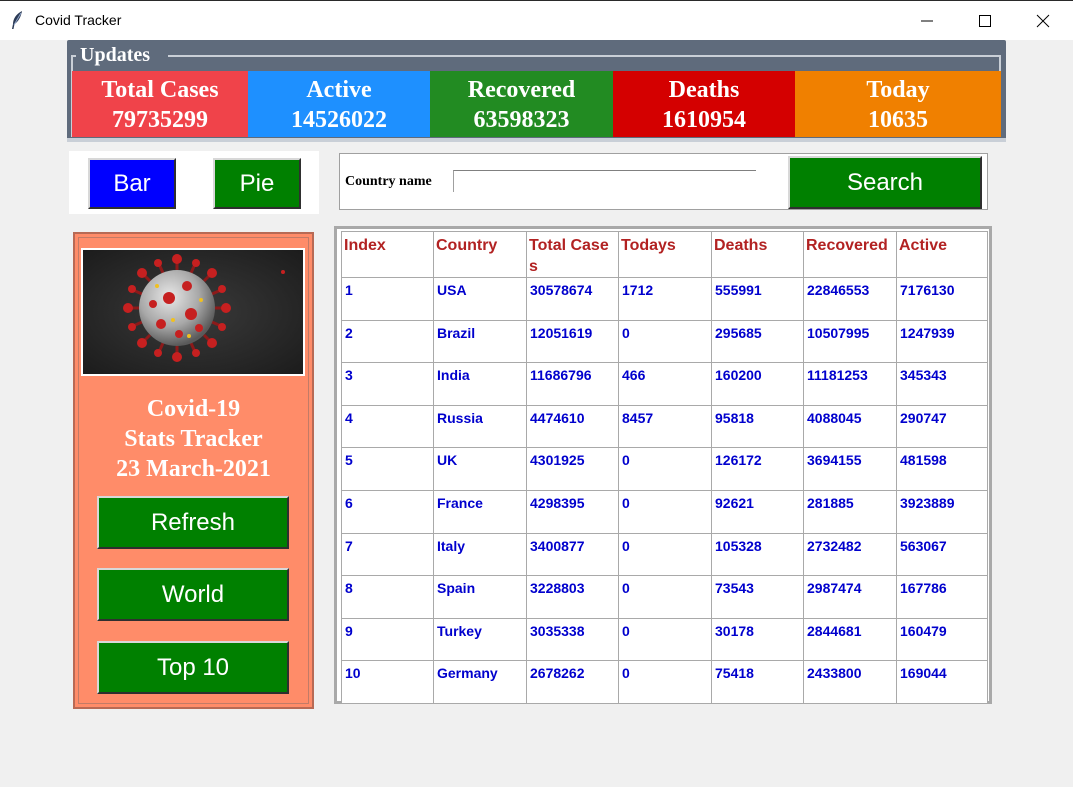 Image resolution: width=1073 pixels, height=787 pixels. Describe the element at coordinates (480, 512) in the screenshot. I see `table-cell-country: France` at that location.